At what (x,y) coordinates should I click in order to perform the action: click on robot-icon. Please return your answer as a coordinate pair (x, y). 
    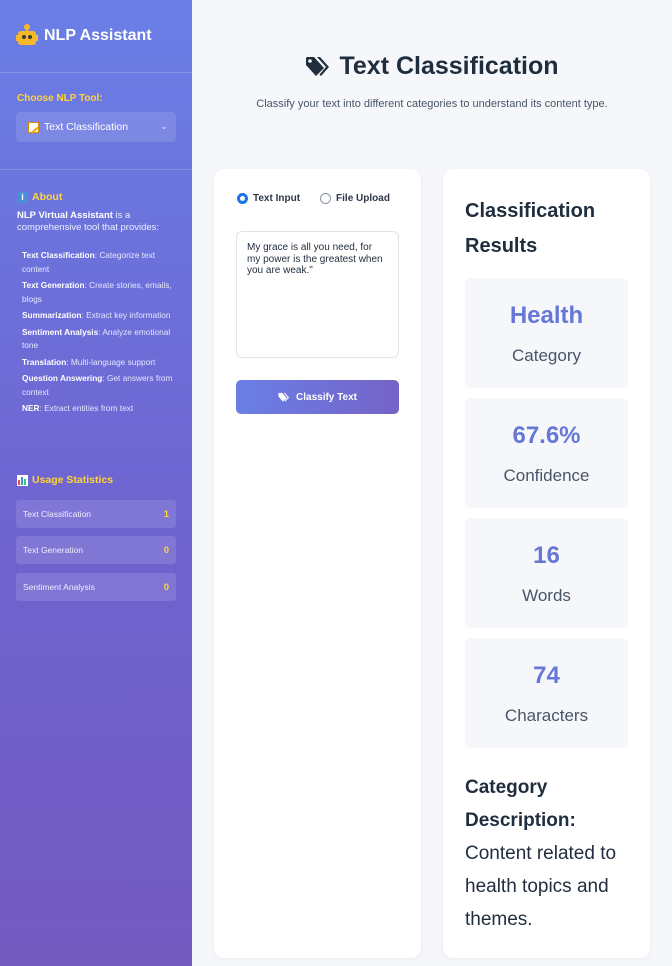
    Looking at the image, I should click on (27, 35).